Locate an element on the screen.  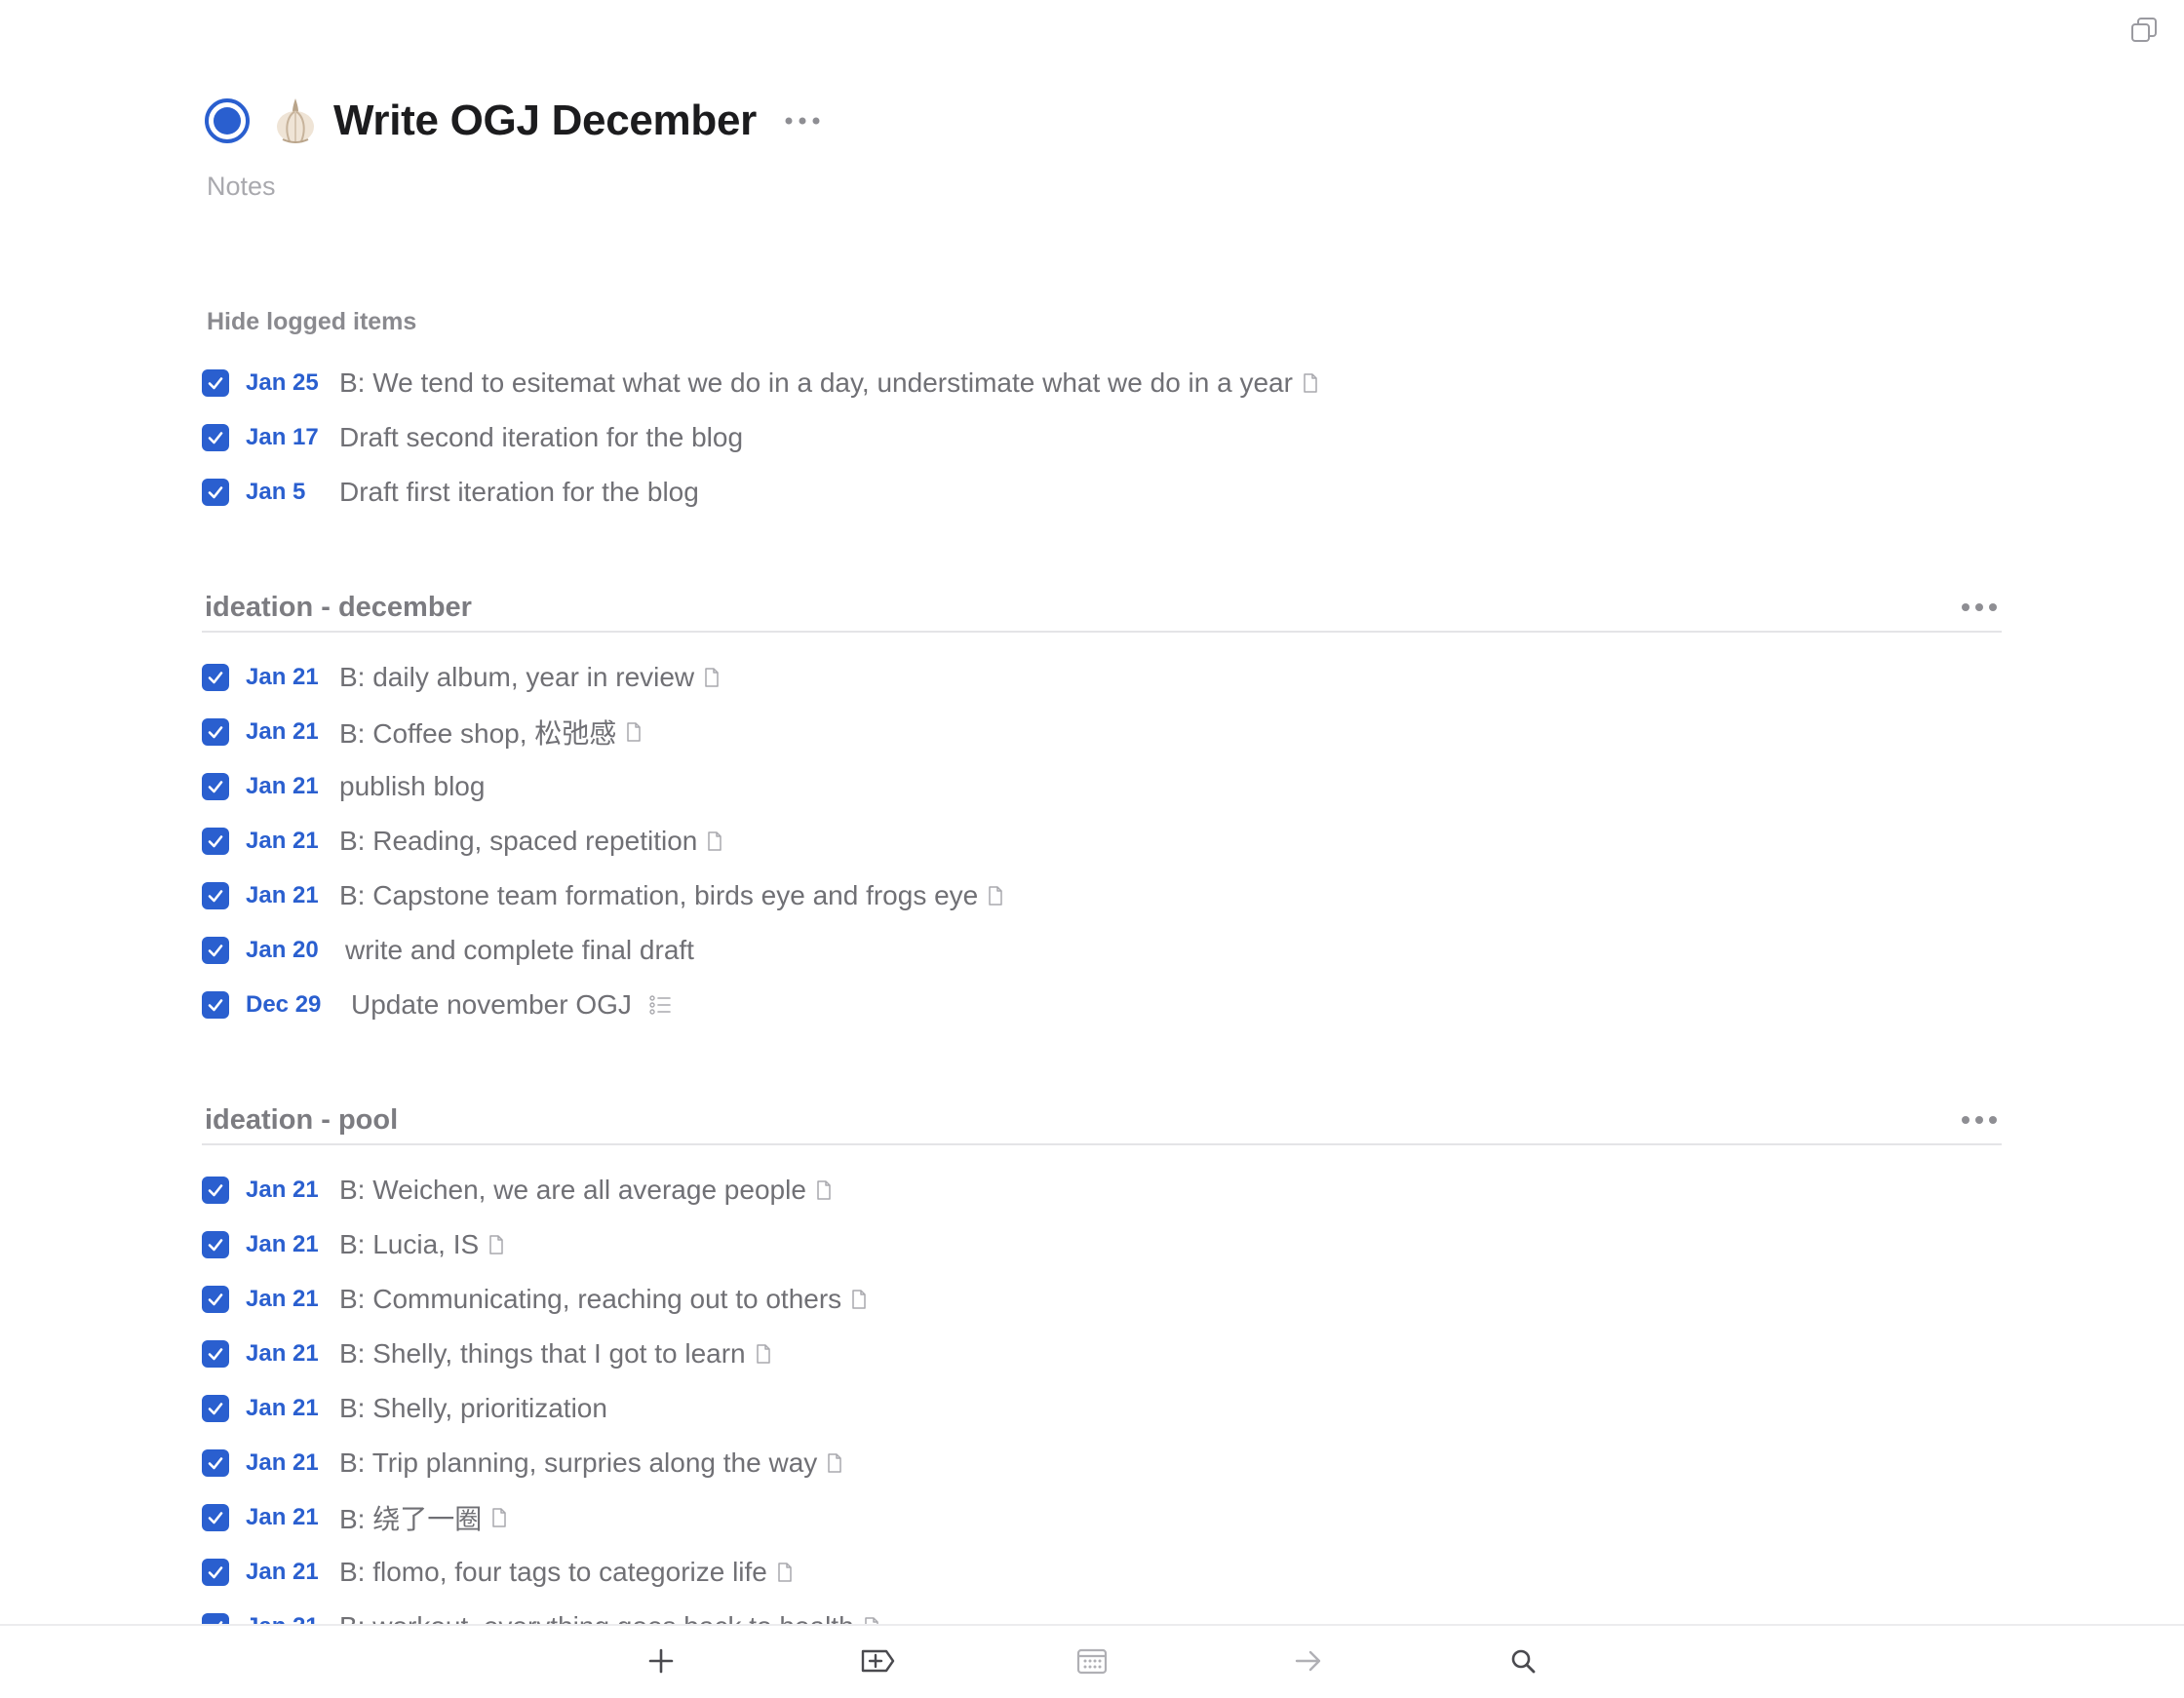
section-title: ideation - pool is located at coordinates (301, 1120).